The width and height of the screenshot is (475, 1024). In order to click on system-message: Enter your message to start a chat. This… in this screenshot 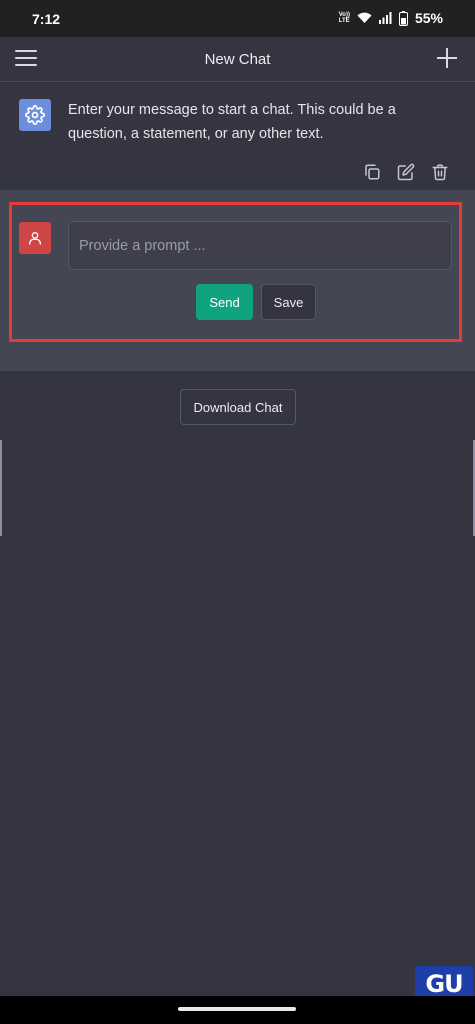, I will do `click(237, 136)`.